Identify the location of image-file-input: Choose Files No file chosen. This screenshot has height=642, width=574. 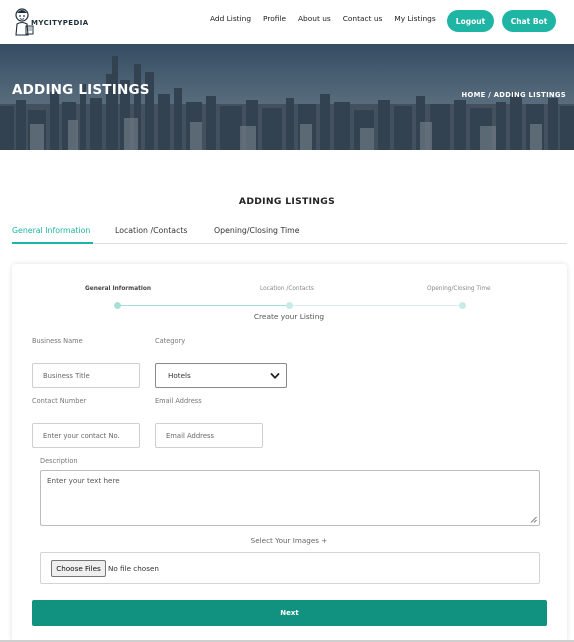
(290, 568).